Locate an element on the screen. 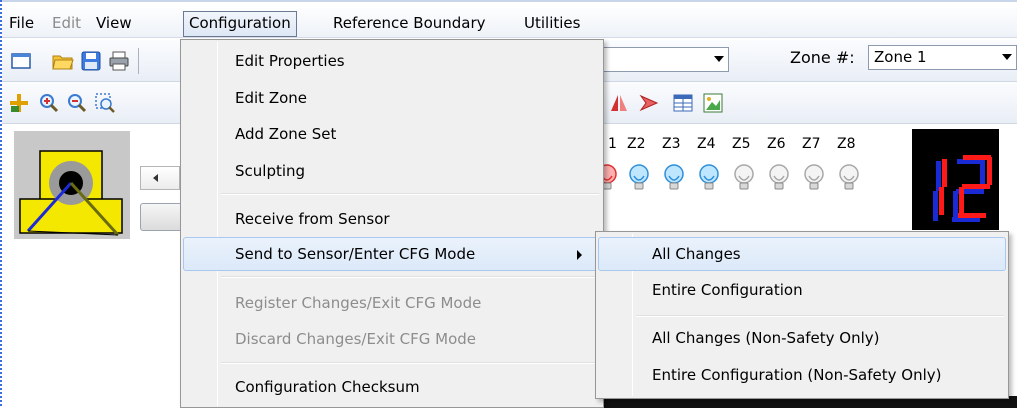  zone-header-z4: Z4 is located at coordinates (706, 144).